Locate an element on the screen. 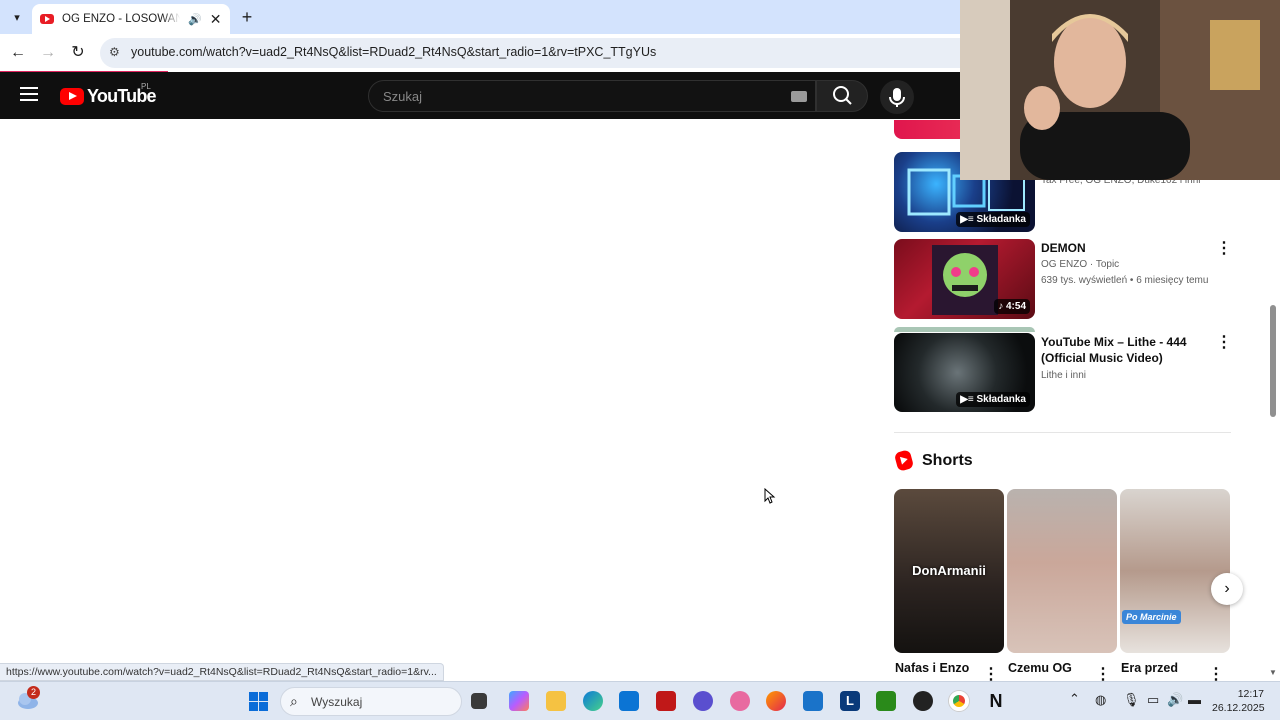  short-thumbnail: DonArmanii is located at coordinates (949, 571).